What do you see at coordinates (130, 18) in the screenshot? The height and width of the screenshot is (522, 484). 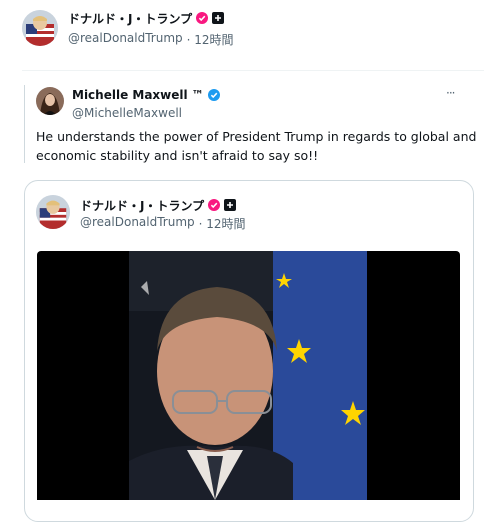 I see `top-author-name: ドナルド・J・トランプ` at bounding box center [130, 18].